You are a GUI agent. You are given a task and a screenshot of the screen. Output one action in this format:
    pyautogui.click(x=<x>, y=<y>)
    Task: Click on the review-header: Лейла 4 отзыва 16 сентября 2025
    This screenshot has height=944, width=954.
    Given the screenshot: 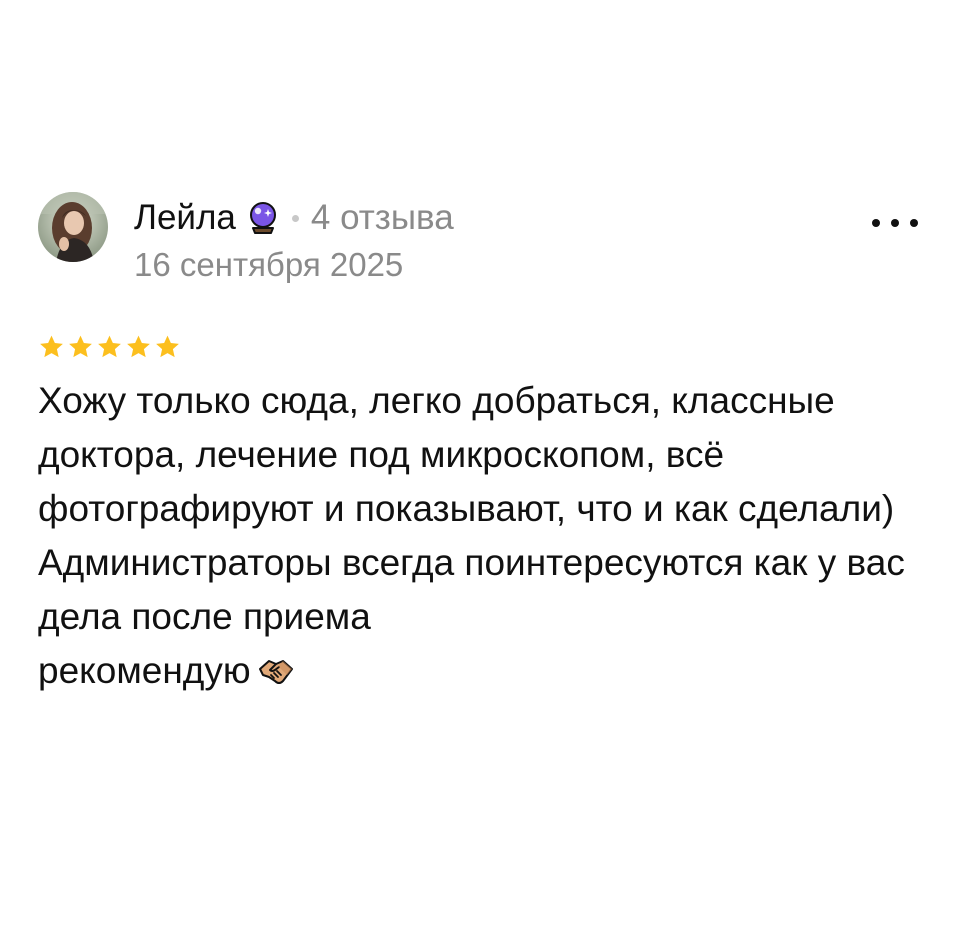 What is the action you would take?
    pyautogui.click(x=478, y=242)
    